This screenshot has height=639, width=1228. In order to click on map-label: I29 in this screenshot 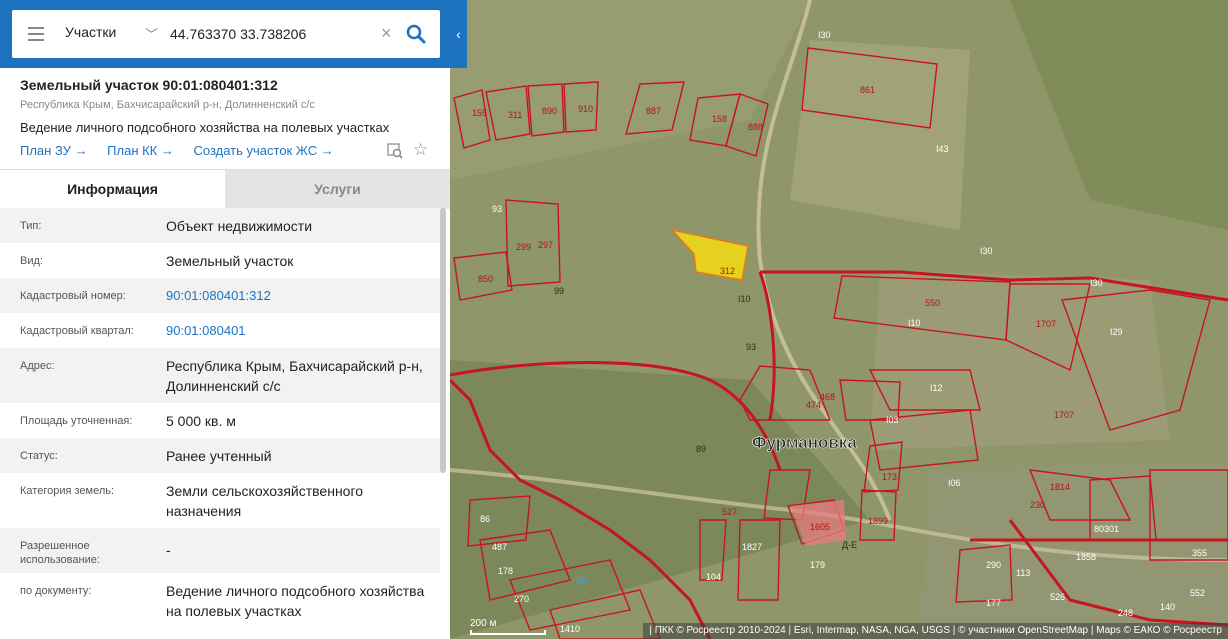, I will do `click(1116, 332)`.